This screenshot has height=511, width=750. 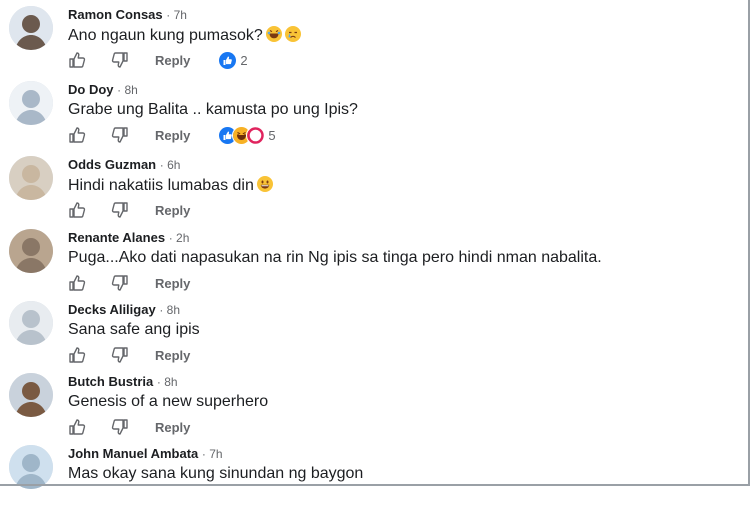 I want to click on comment-header: Decks Aliligay · 8h, so click(x=124, y=309).